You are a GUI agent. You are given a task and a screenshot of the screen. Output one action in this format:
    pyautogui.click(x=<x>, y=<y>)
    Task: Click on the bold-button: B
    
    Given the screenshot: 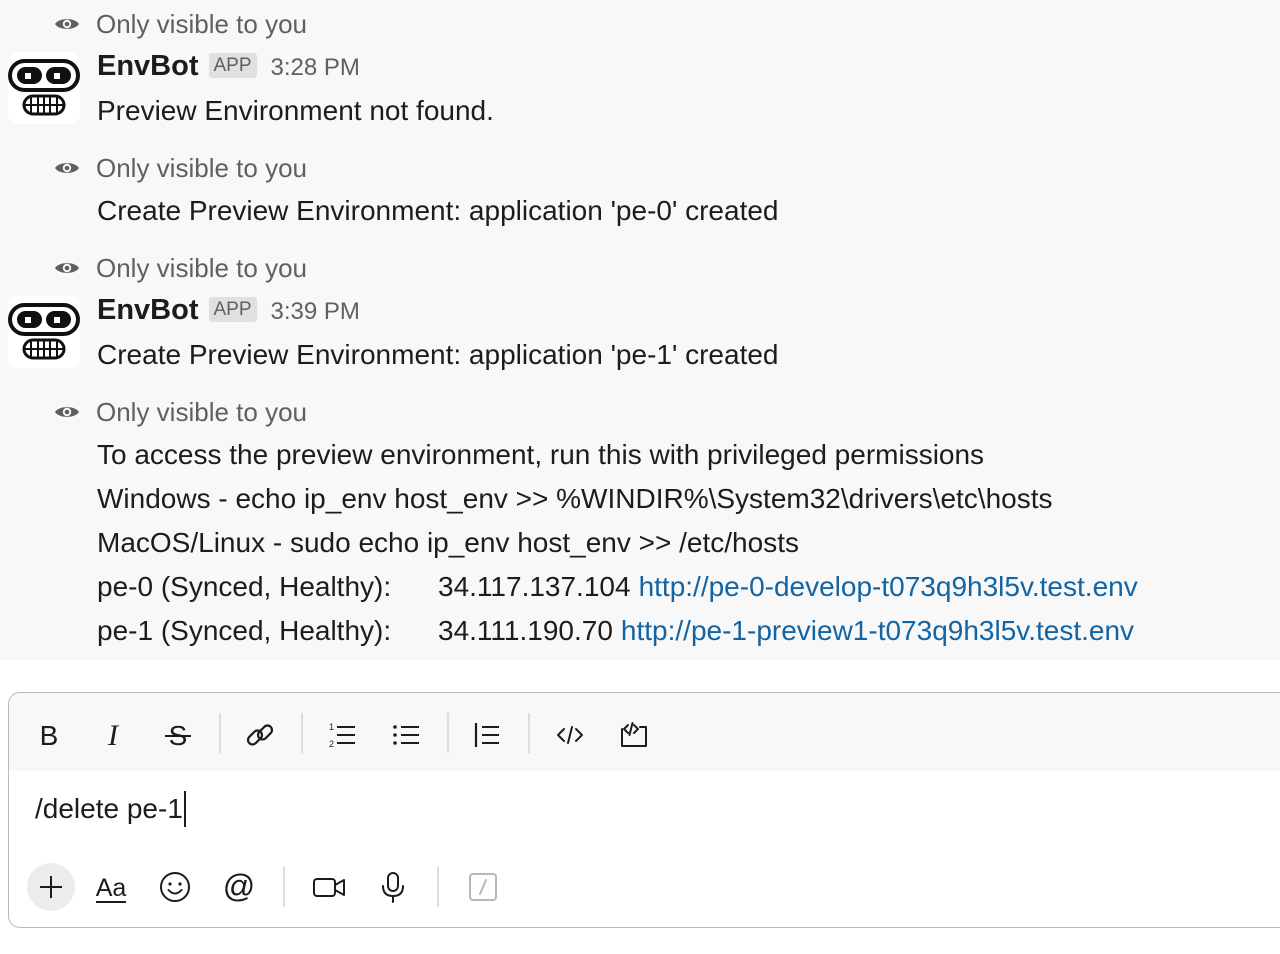 What is the action you would take?
    pyautogui.click(x=49, y=735)
    